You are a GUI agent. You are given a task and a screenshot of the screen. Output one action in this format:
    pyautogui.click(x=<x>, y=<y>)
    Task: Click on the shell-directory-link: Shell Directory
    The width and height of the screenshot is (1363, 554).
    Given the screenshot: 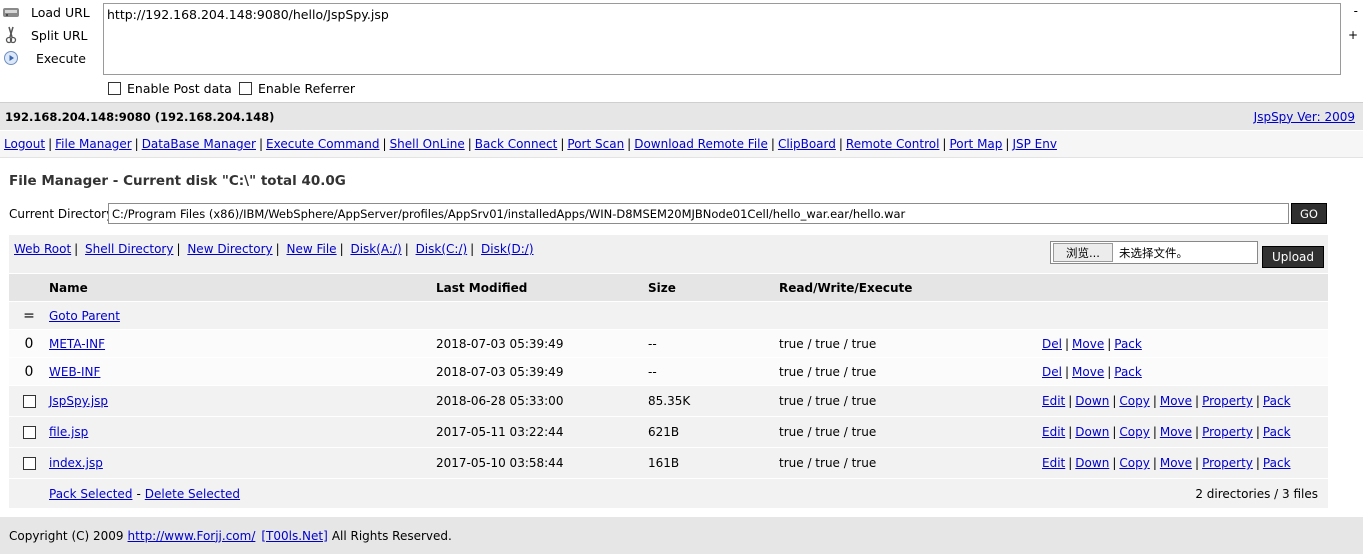 What is the action you would take?
    pyautogui.click(x=129, y=249)
    